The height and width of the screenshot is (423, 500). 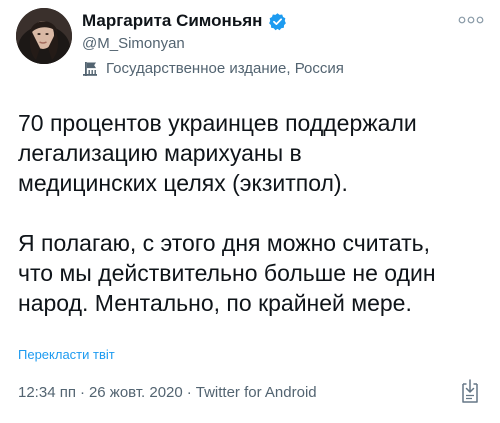 I want to click on share-icon, so click(x=470, y=391).